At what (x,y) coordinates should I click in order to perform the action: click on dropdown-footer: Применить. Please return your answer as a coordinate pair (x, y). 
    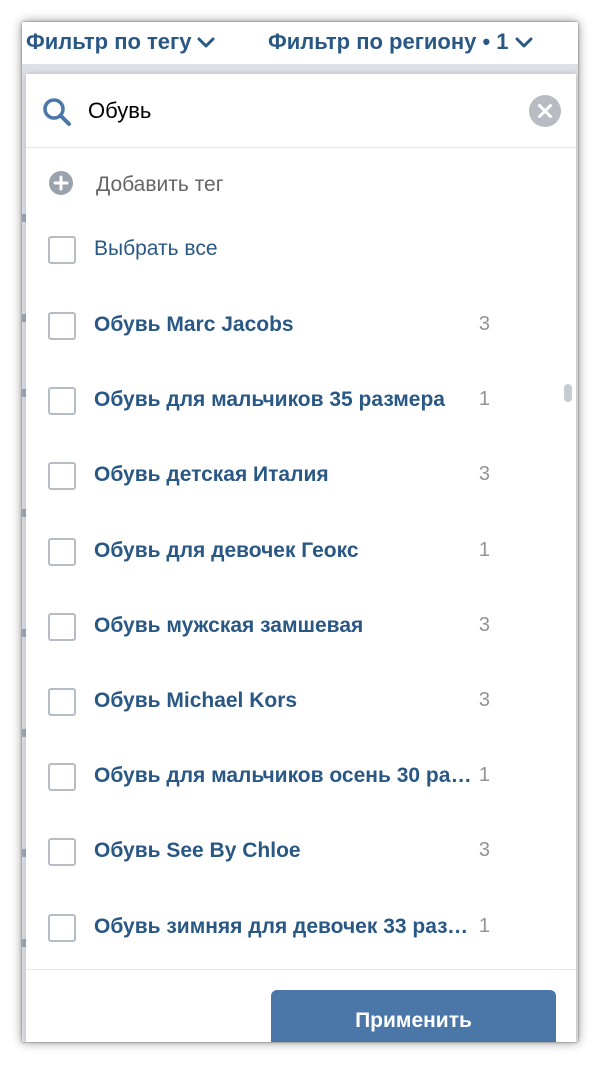
    Looking at the image, I should click on (301, 1005).